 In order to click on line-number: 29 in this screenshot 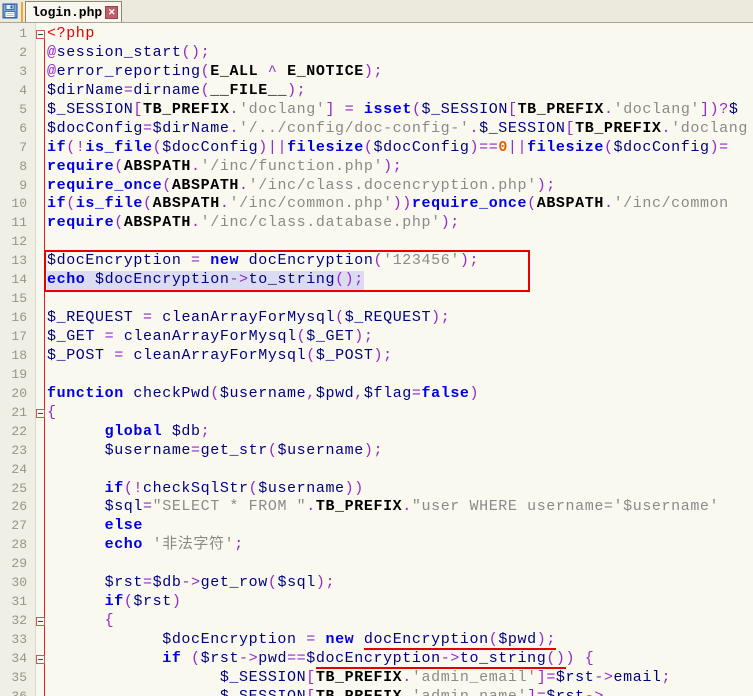, I will do `click(19, 564)`.